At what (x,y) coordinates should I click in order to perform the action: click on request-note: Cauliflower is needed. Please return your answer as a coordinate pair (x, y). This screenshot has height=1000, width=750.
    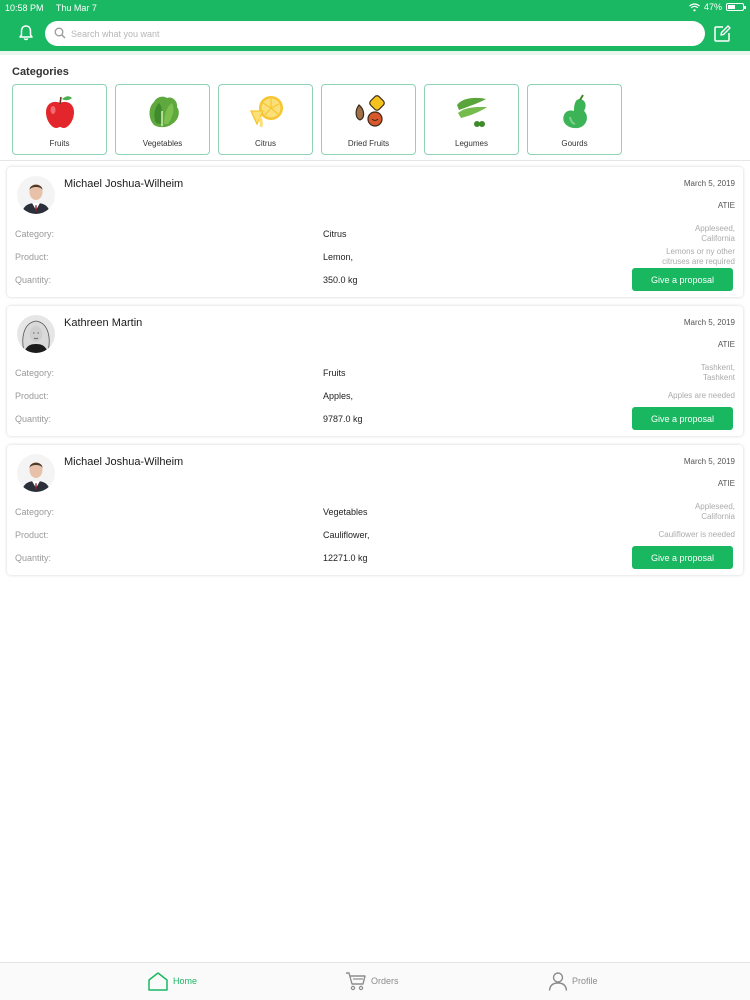
    Looking at the image, I should click on (665, 535).